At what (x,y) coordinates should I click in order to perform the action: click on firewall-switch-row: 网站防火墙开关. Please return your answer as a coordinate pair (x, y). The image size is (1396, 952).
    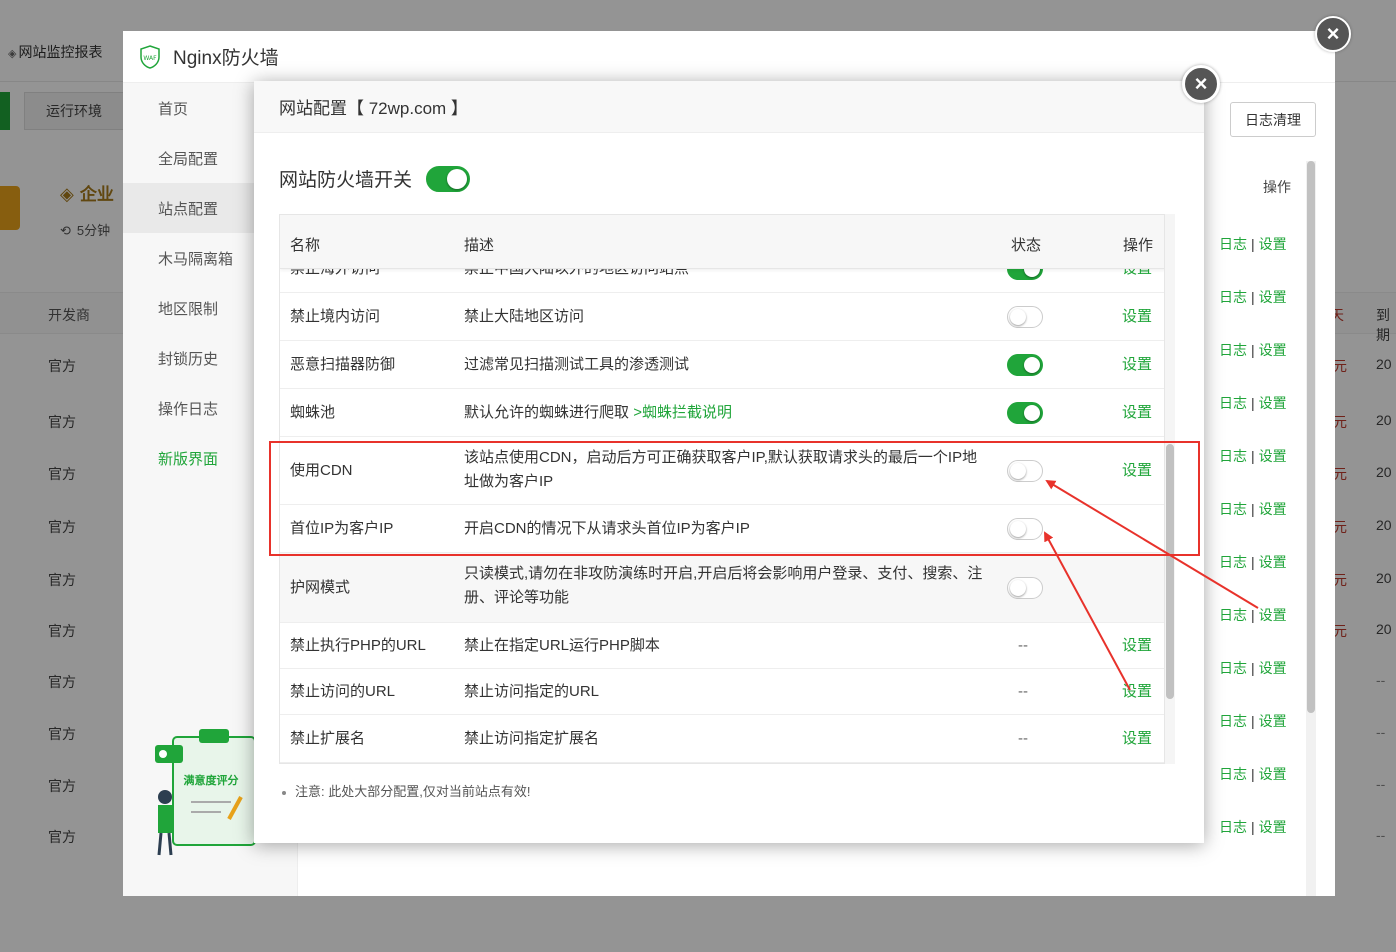
    Looking at the image, I should click on (375, 178).